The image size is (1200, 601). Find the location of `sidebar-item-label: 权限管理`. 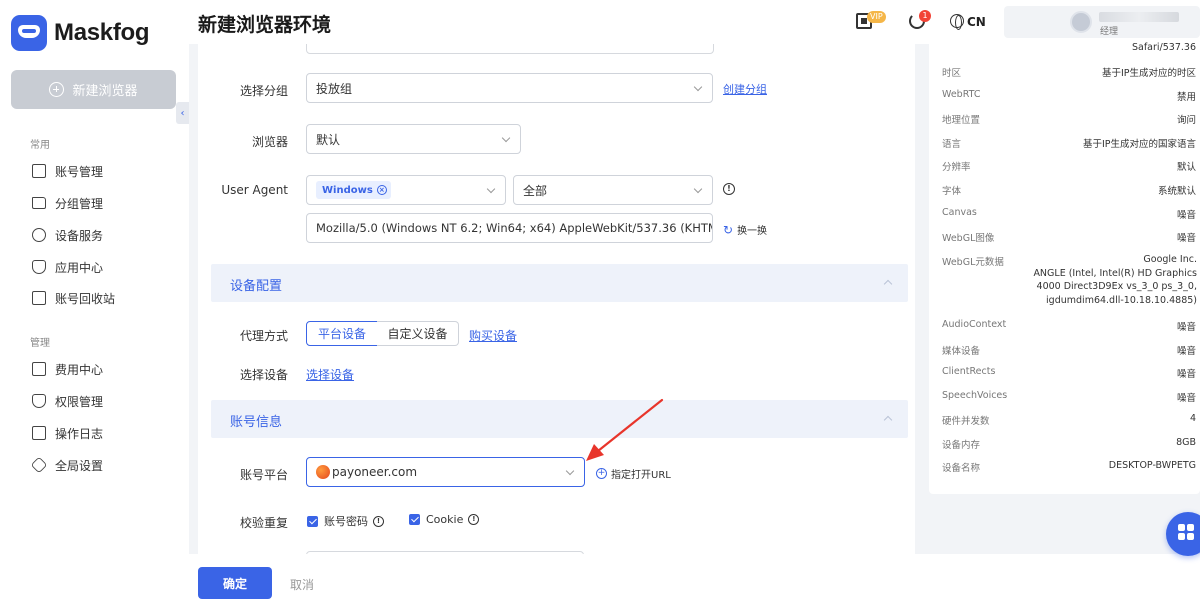

sidebar-item-label: 权限管理 is located at coordinates (79, 401).